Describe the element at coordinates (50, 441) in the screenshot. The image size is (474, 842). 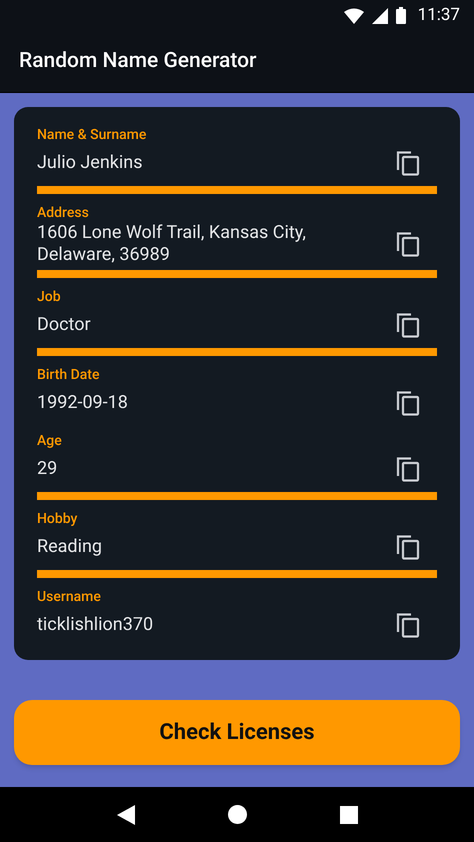
I see `field-label: Age` at that location.